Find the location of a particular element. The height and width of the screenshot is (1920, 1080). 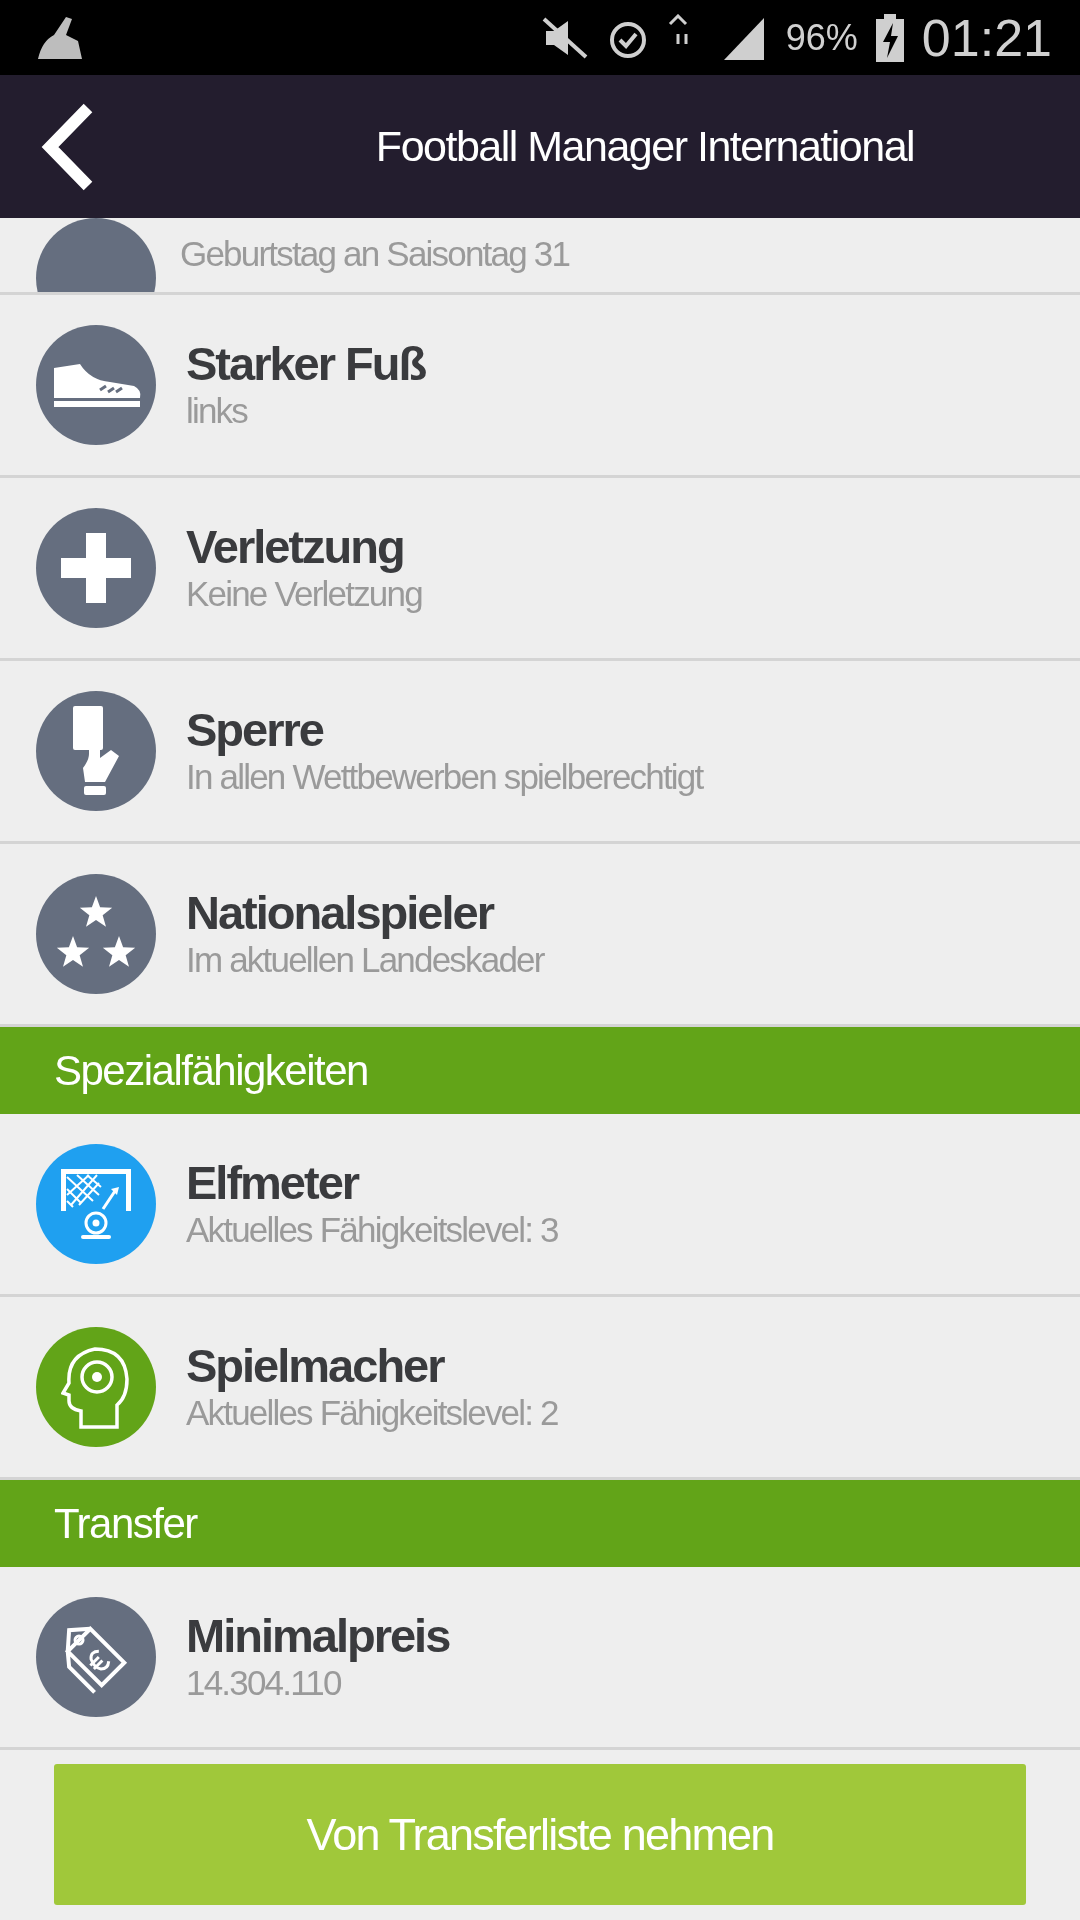

row-subtitle: In allen Wettbewerben spielberechtigt is located at coordinates (444, 776).